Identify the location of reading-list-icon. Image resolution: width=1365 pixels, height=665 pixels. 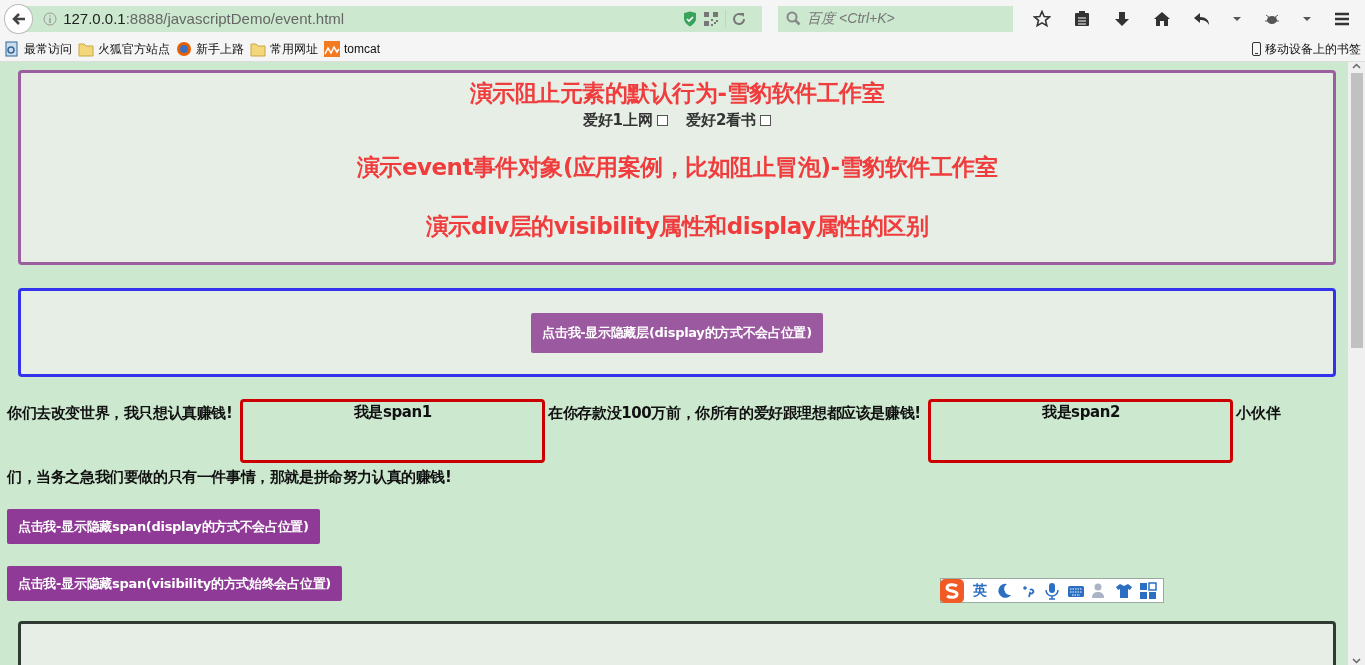
(1082, 18).